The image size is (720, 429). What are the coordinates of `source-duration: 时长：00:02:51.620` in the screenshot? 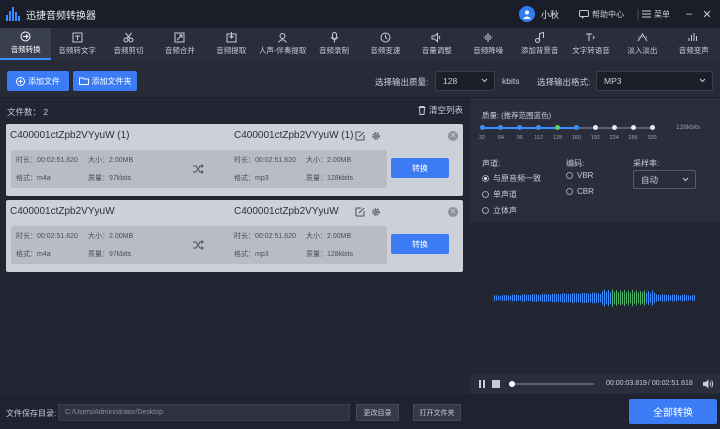 It's located at (47, 160).